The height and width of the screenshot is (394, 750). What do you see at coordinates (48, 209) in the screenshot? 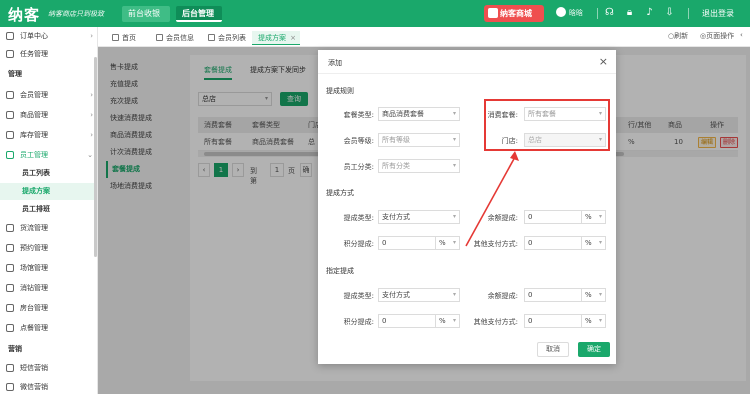
I see `sidebar-sub-staff-schedule: 员工排班` at bounding box center [48, 209].